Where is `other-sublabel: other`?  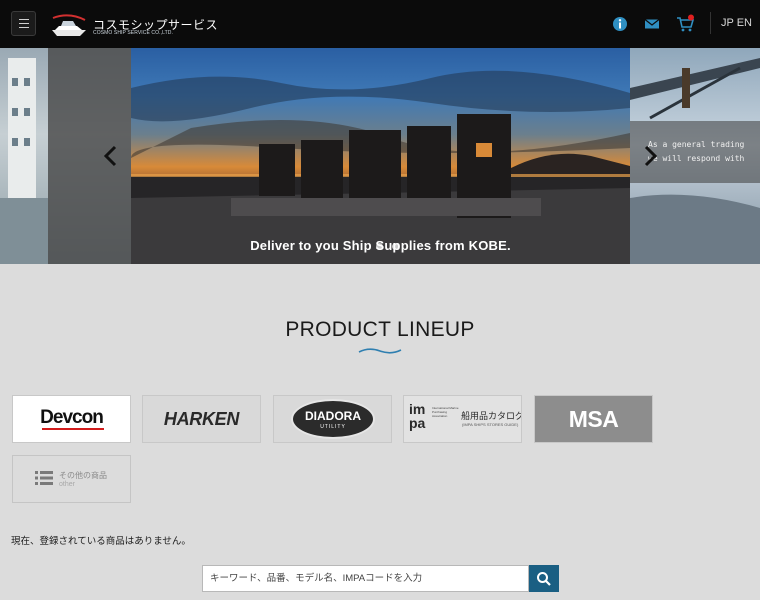
other-sublabel: other is located at coordinates (67, 484).